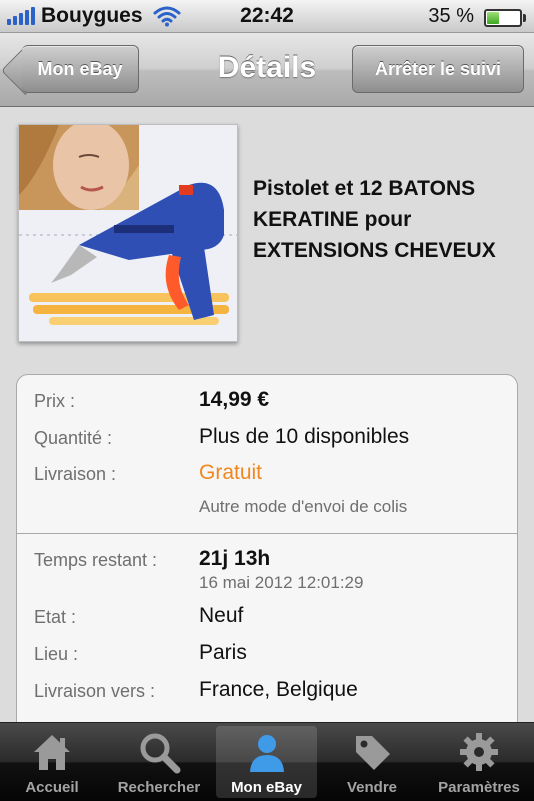 The image size is (534, 801). Describe the element at coordinates (56, 654) in the screenshot. I see `location-label: Lieu :` at that location.